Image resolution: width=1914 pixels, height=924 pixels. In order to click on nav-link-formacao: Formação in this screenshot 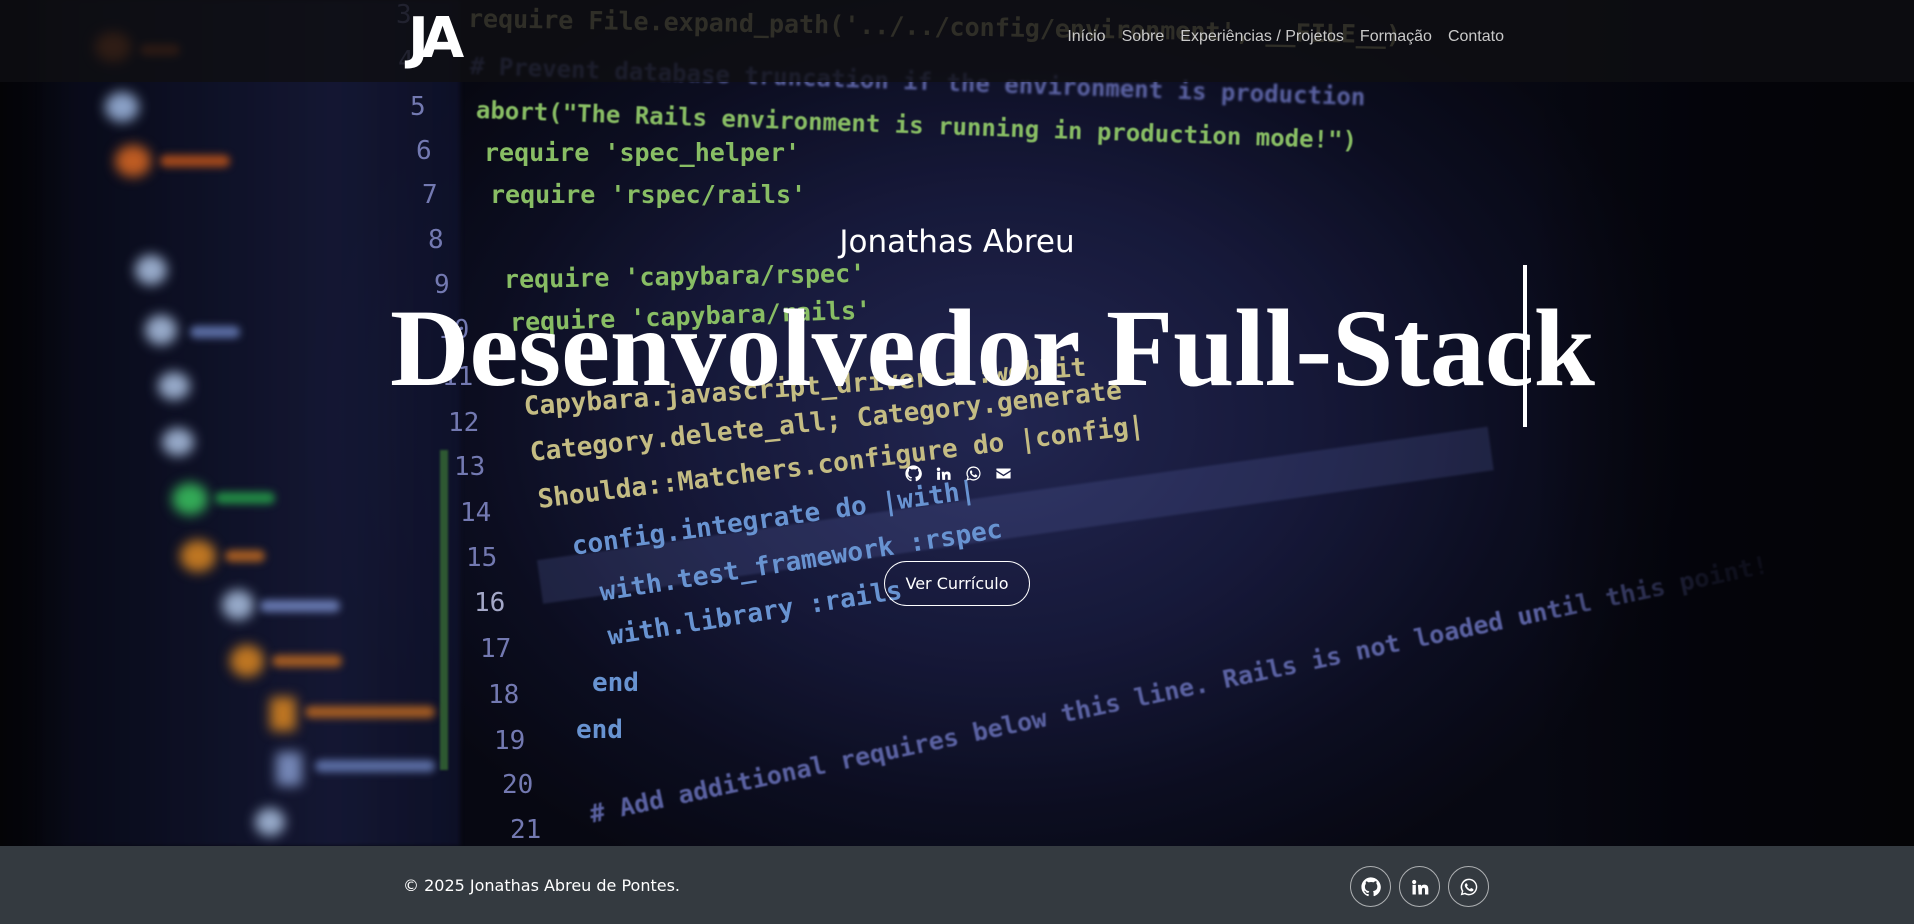, I will do `click(1396, 37)`.